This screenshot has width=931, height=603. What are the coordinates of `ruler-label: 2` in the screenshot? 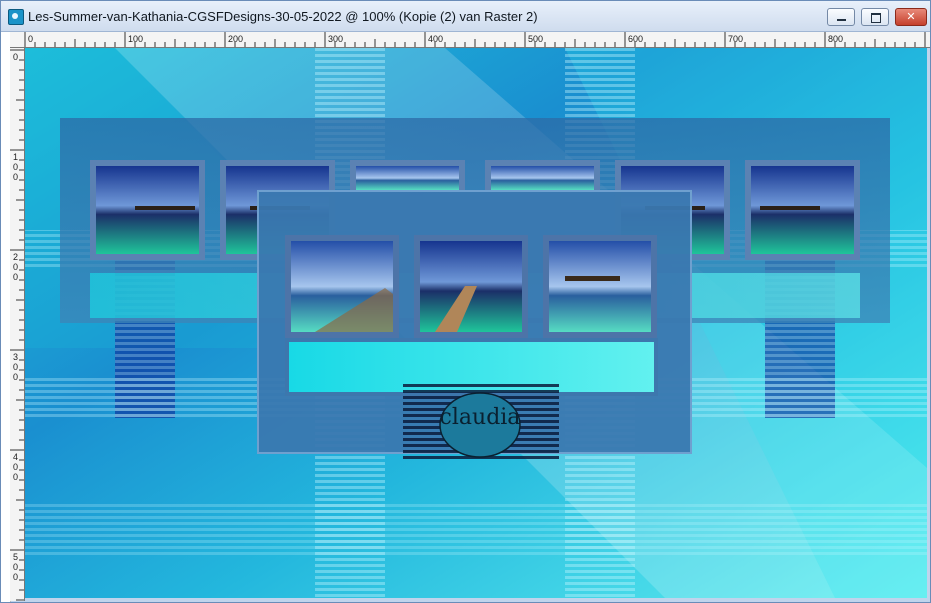 It's located at (15, 257).